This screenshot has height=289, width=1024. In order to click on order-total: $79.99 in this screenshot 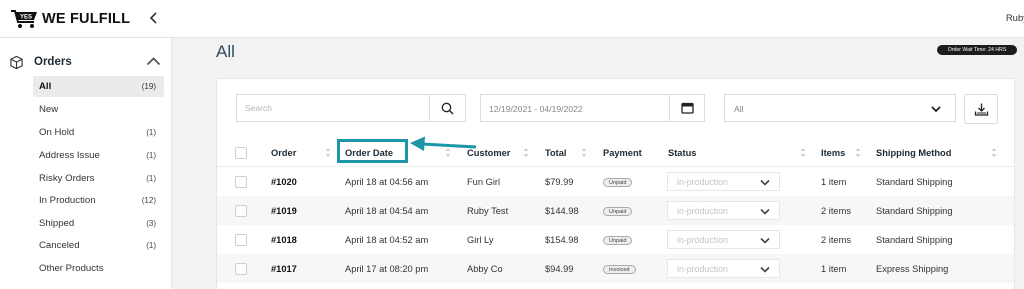, I will do `click(559, 182)`.